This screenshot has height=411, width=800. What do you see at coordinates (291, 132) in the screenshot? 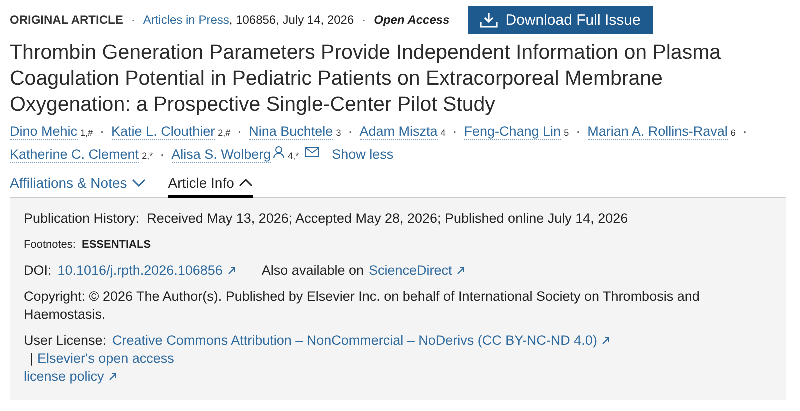
I see `author-link: Nina Buchtele` at bounding box center [291, 132].